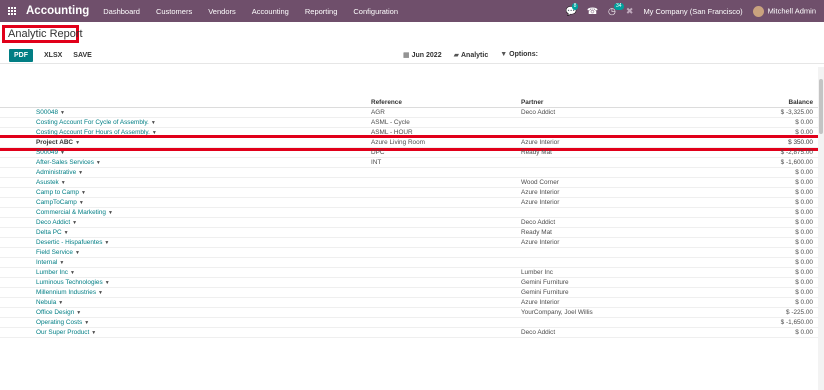 This screenshot has height=390, width=824. Describe the element at coordinates (57, 11) in the screenshot. I see `app-title: Accounting` at that location.